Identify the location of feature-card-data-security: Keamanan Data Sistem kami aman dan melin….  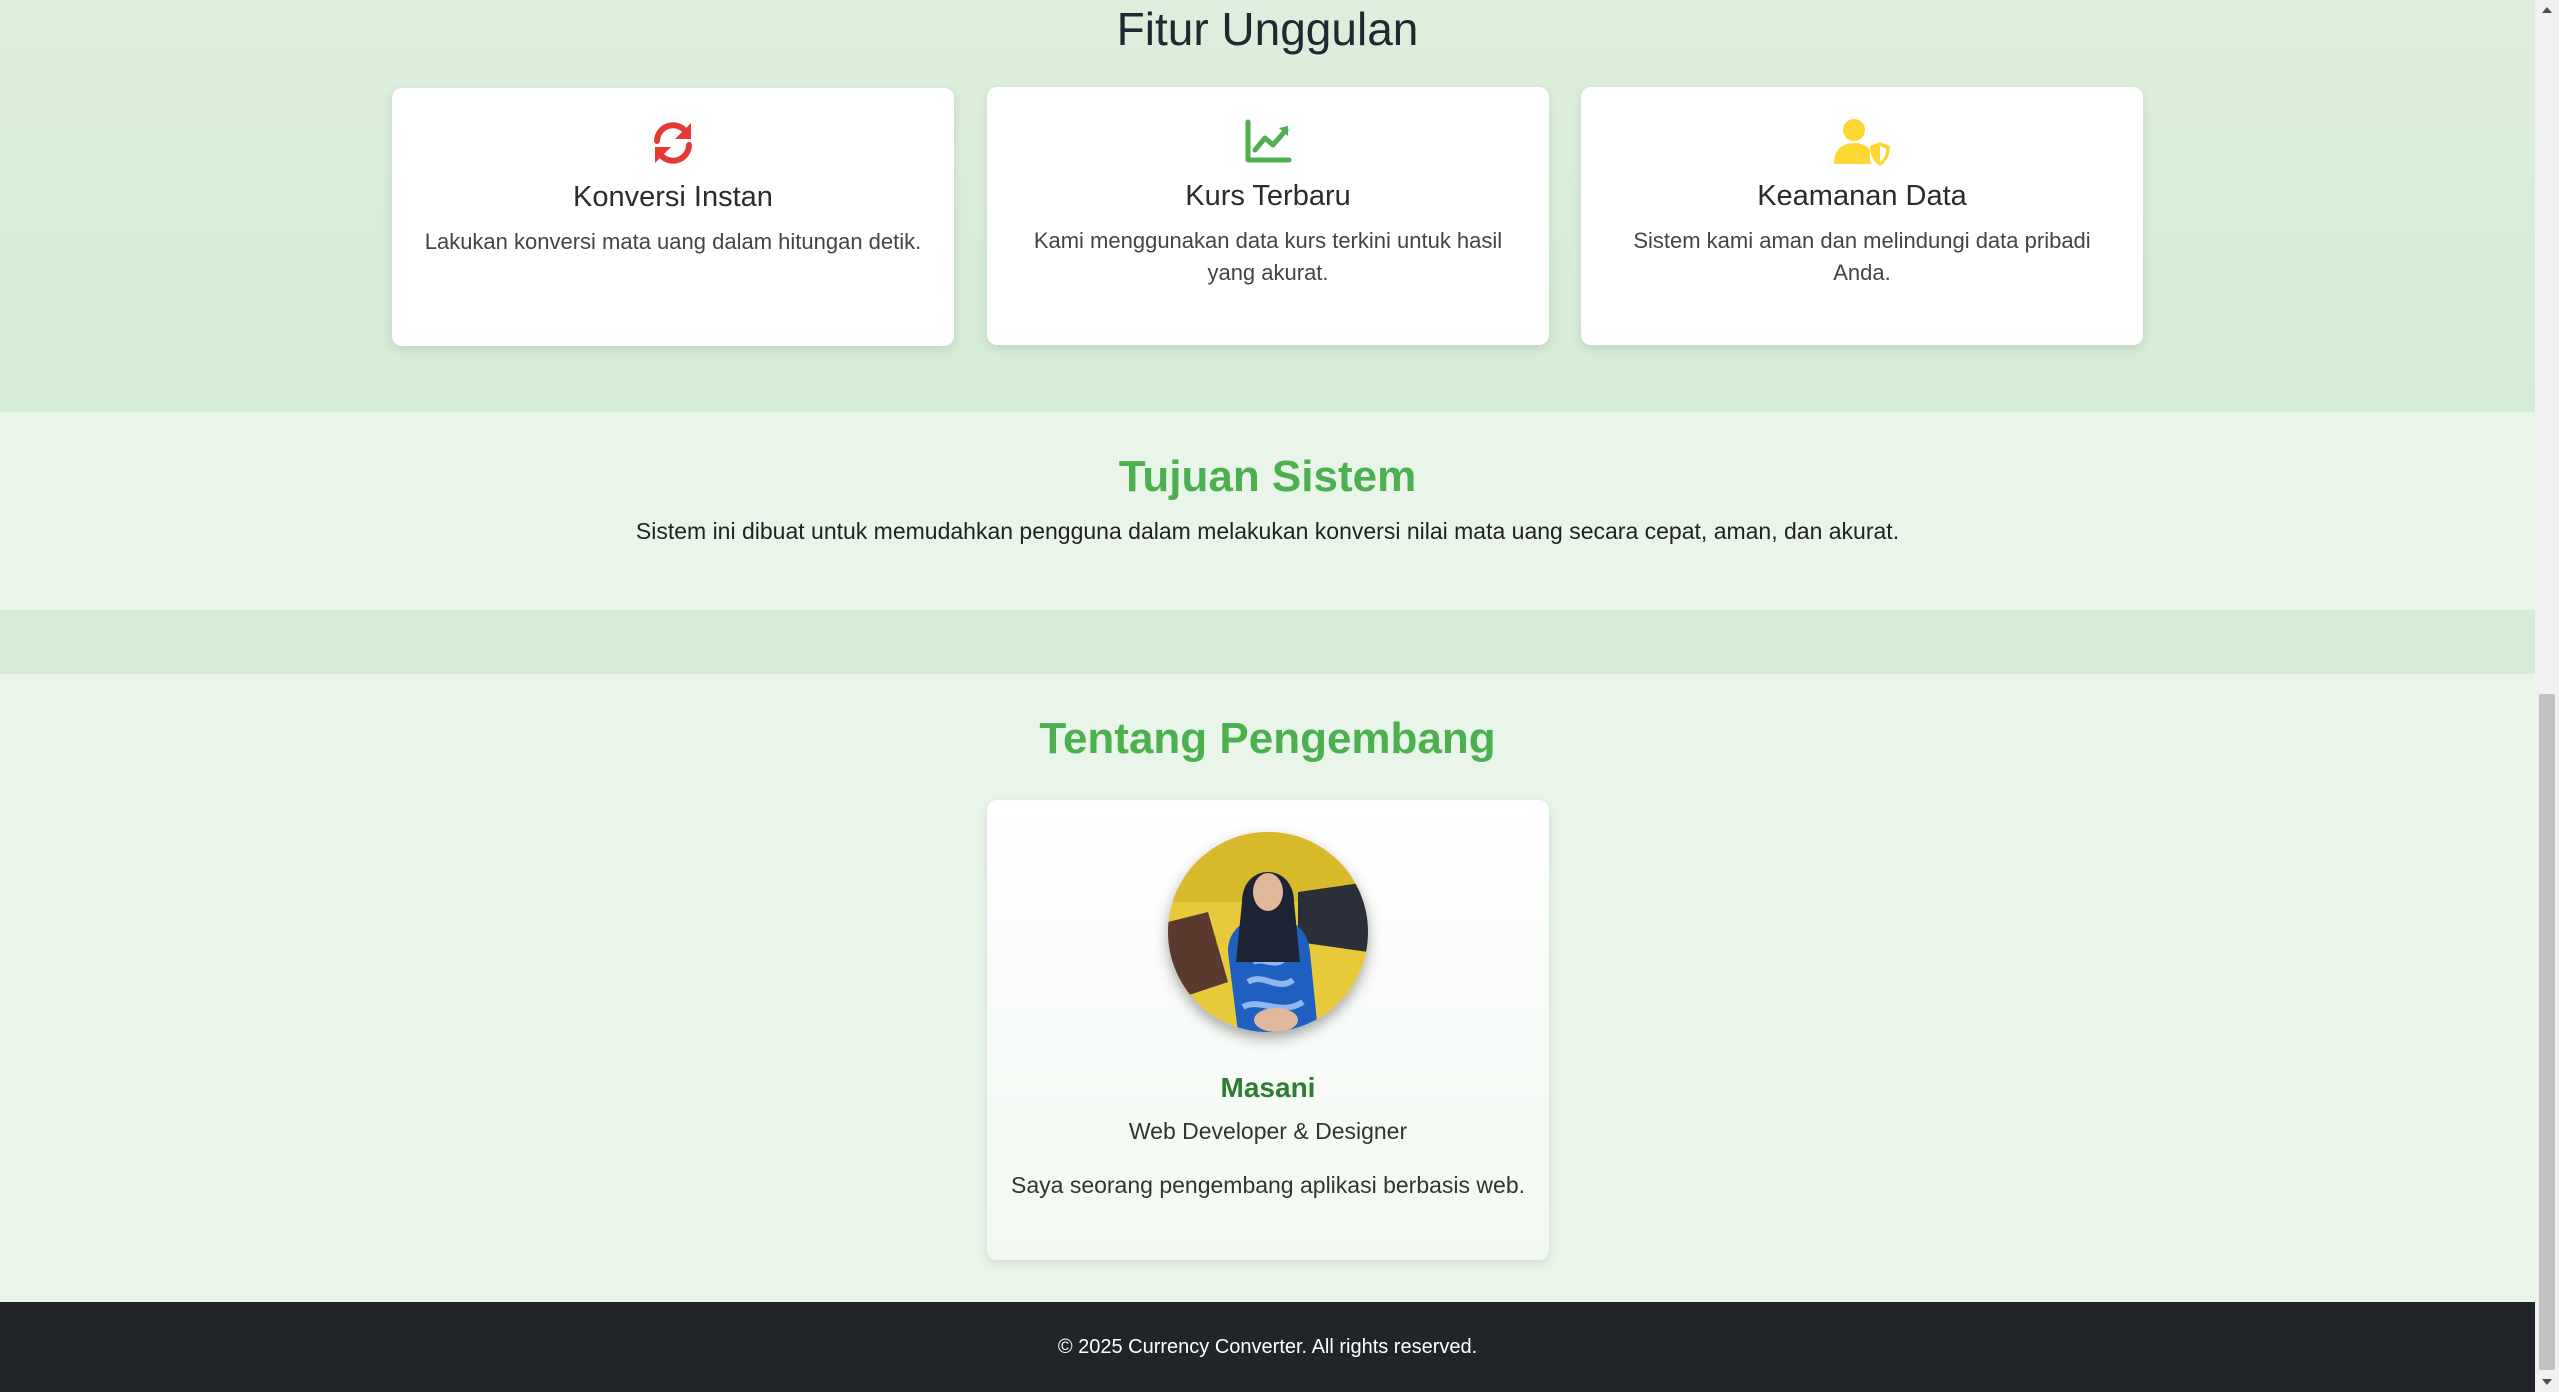
(1862, 216).